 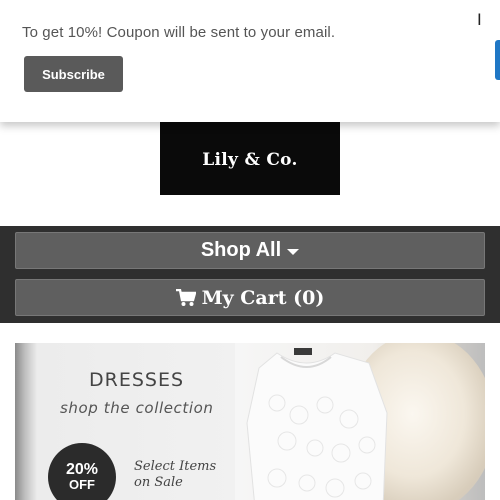 I want to click on discount-badge: 20% OFF, so click(x=82, y=471).